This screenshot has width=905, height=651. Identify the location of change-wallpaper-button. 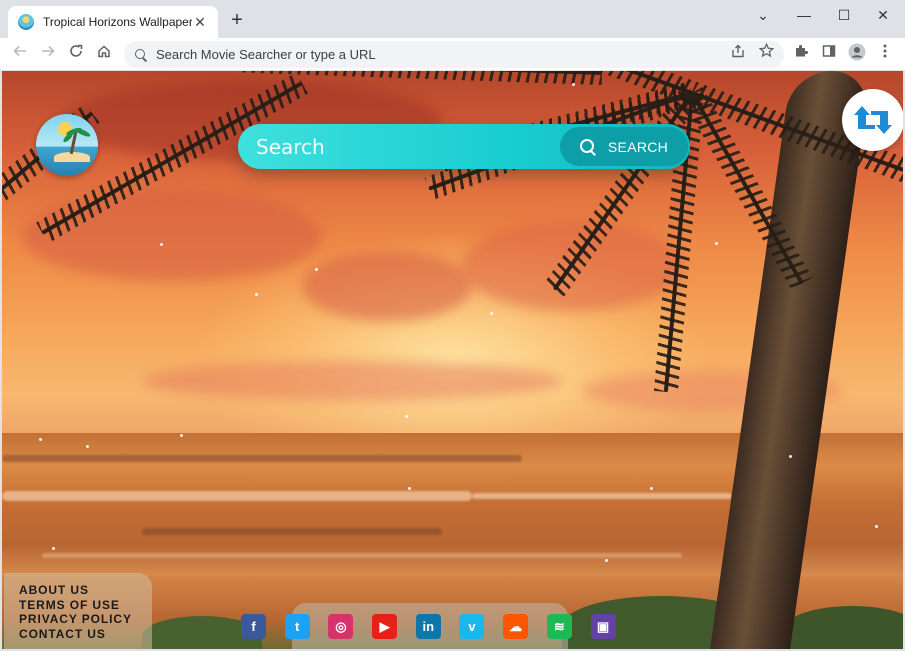
(872, 120).